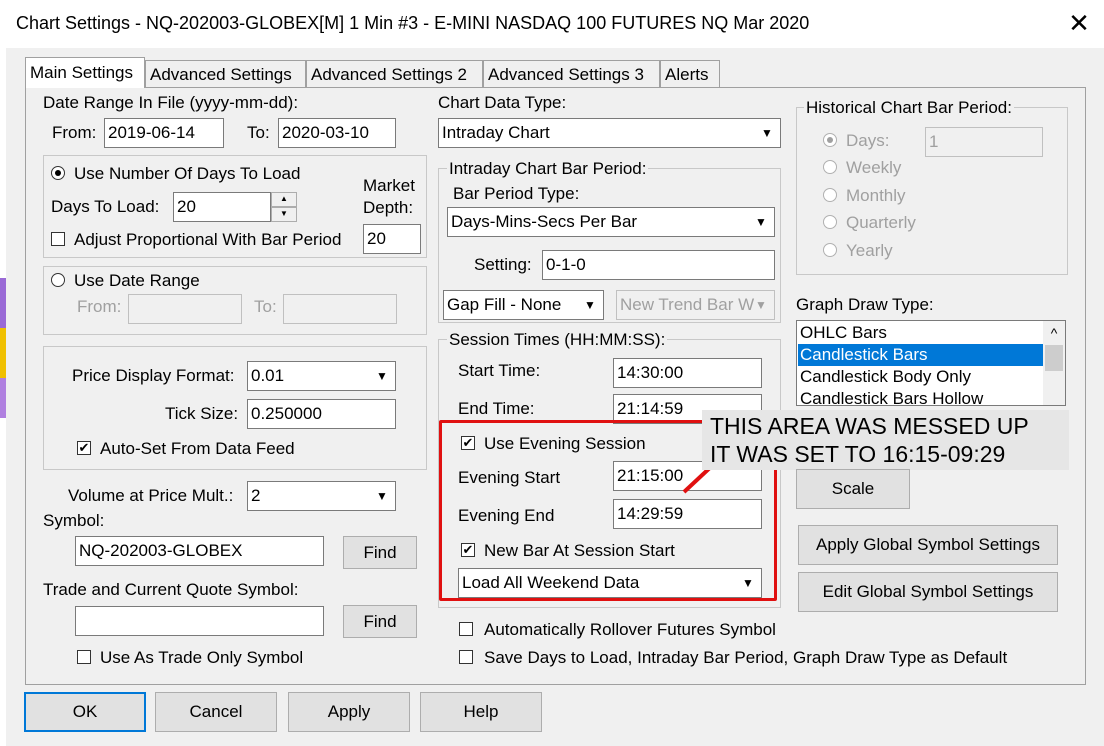 The height and width of the screenshot is (746, 1104). I want to click on adjust-proportional-label: Adjust Proportional With Bar Period, so click(208, 239).